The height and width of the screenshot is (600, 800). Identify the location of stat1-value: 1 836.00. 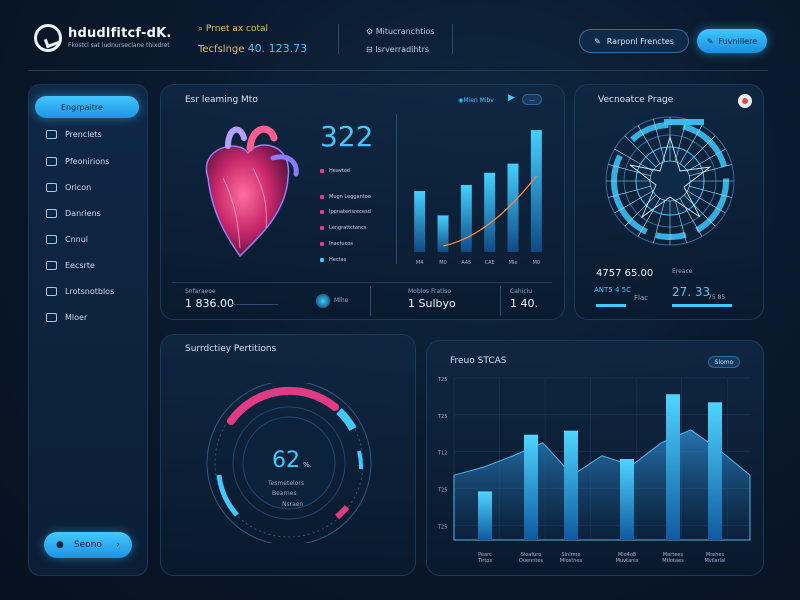
(209, 303).